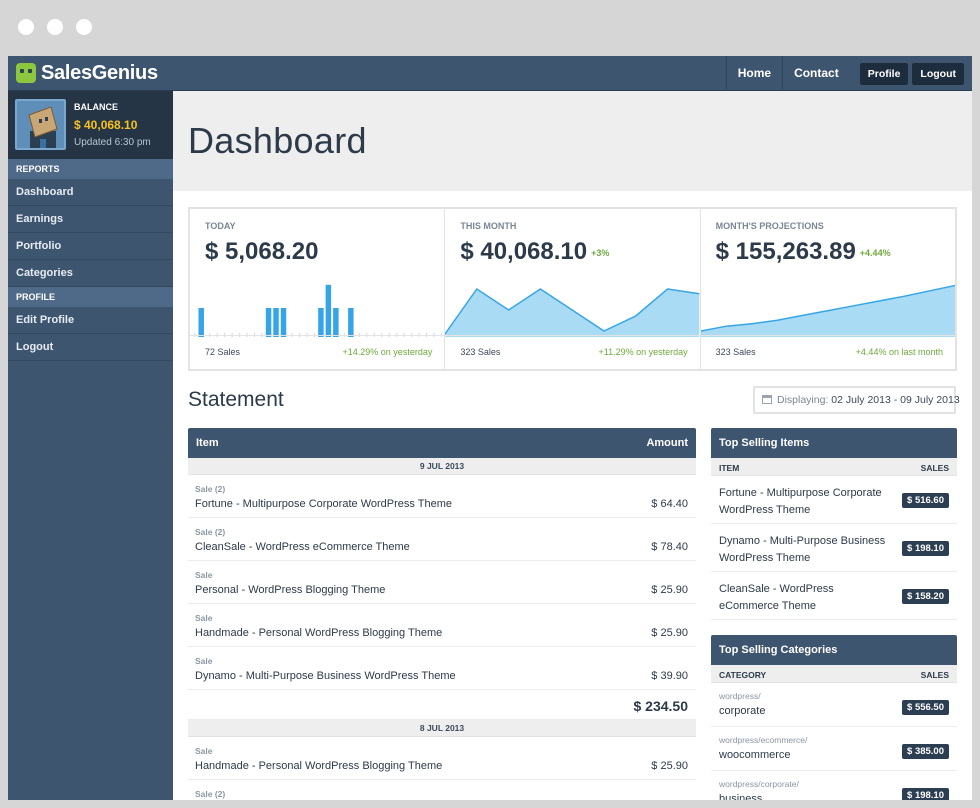 The image size is (980, 808). I want to click on stat-value-text: $ 155,263.89, so click(785, 251).